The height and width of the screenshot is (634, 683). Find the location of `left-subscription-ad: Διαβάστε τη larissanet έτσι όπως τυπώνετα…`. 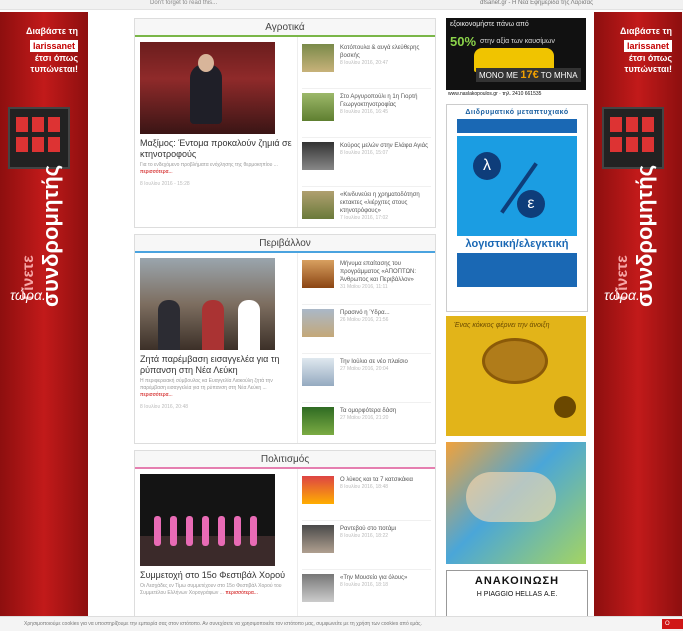

left-subscription-ad: Διαβάστε τη larissanet έτσι όπως τυπώνετα… is located at coordinates (44, 314).